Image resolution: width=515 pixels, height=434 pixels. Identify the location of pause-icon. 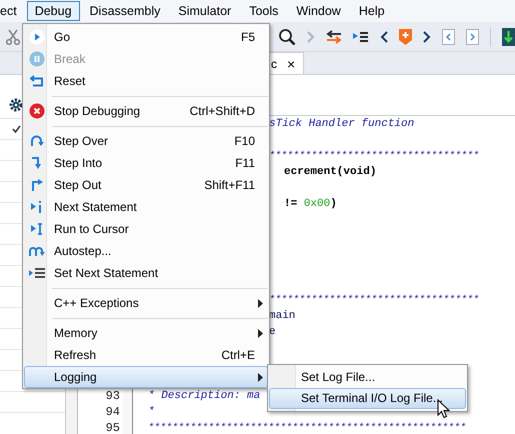
(36, 59).